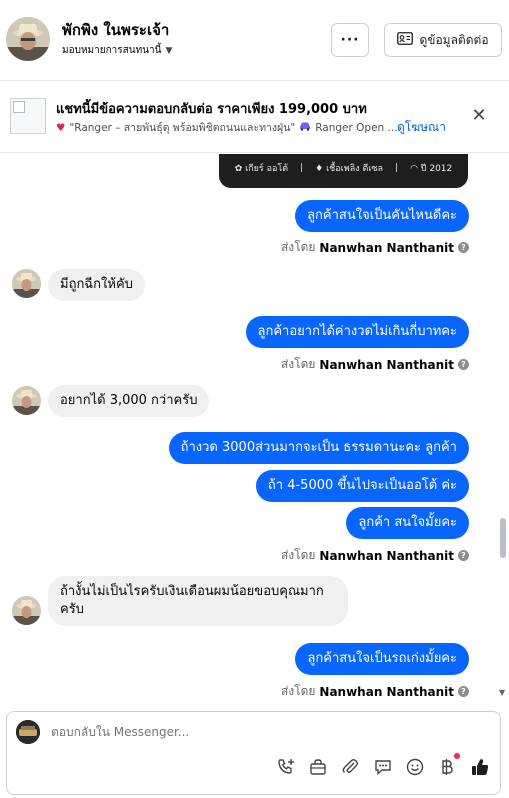 The height and width of the screenshot is (798, 509). I want to click on reply-composer, so click(253, 753).